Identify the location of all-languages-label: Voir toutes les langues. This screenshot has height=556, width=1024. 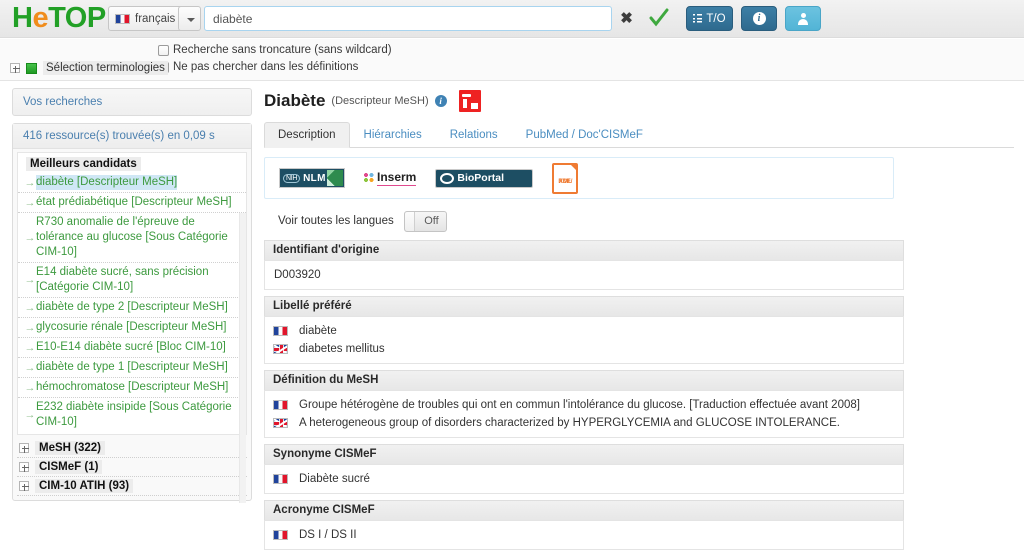
(336, 221).